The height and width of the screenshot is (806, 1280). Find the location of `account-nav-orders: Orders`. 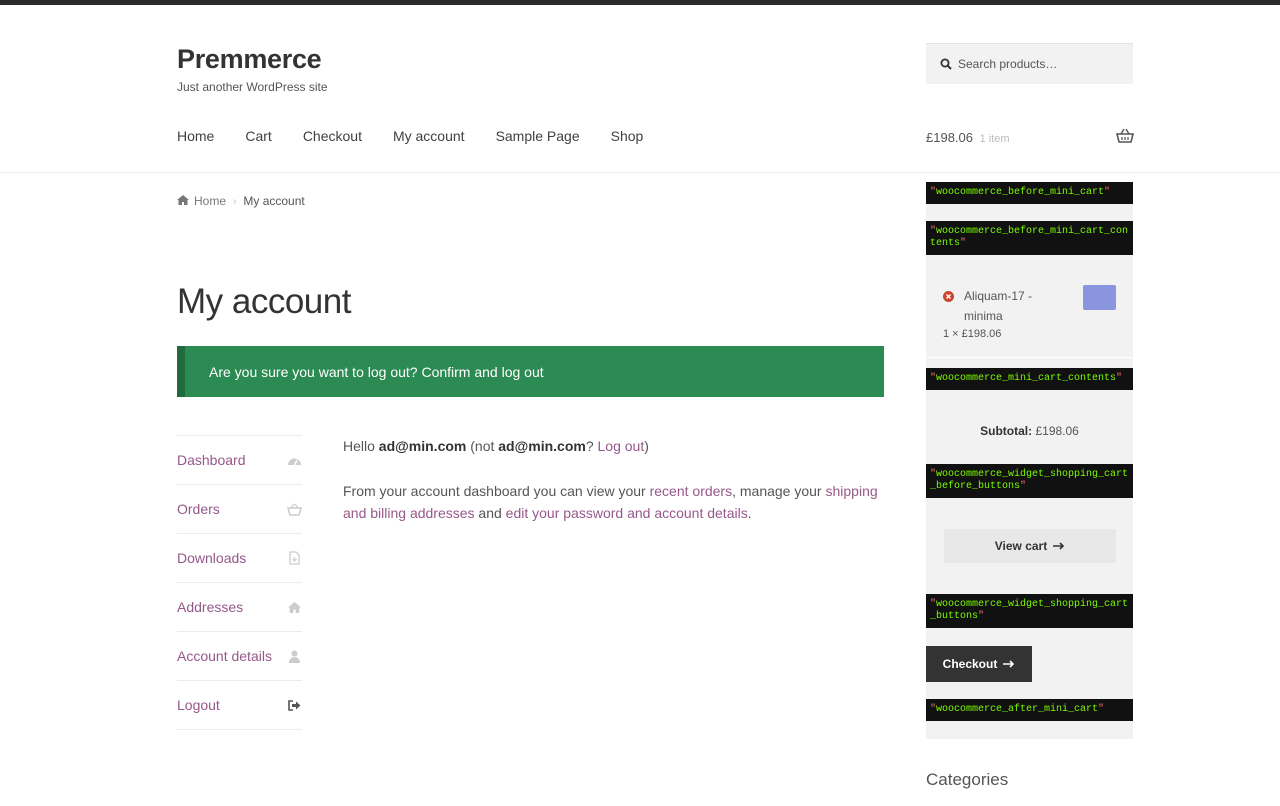

account-nav-orders: Orders is located at coordinates (239, 509).